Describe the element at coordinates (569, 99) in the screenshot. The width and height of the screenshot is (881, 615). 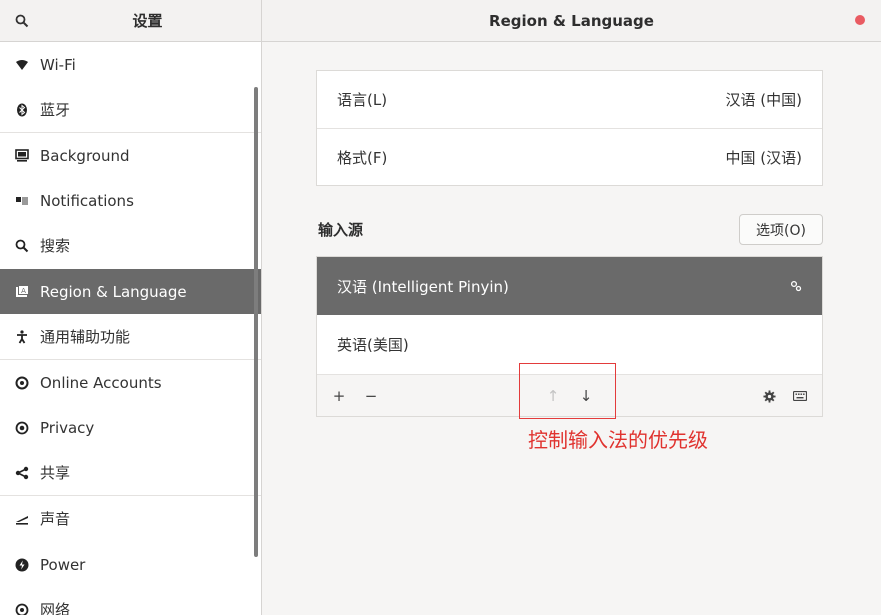
I see `language-row: 语言(L) 汉语 (中国)` at that location.